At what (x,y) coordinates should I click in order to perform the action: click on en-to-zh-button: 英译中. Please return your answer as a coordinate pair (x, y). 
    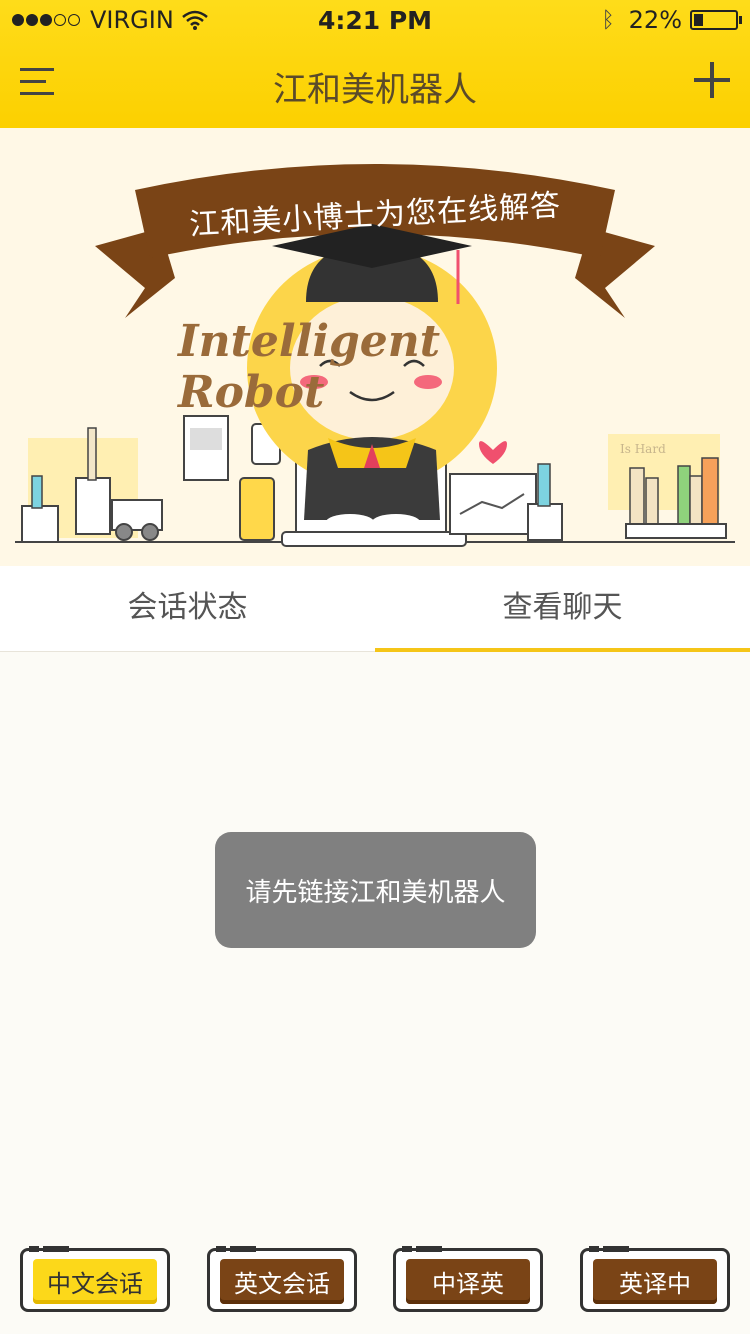
    Looking at the image, I should click on (655, 1279).